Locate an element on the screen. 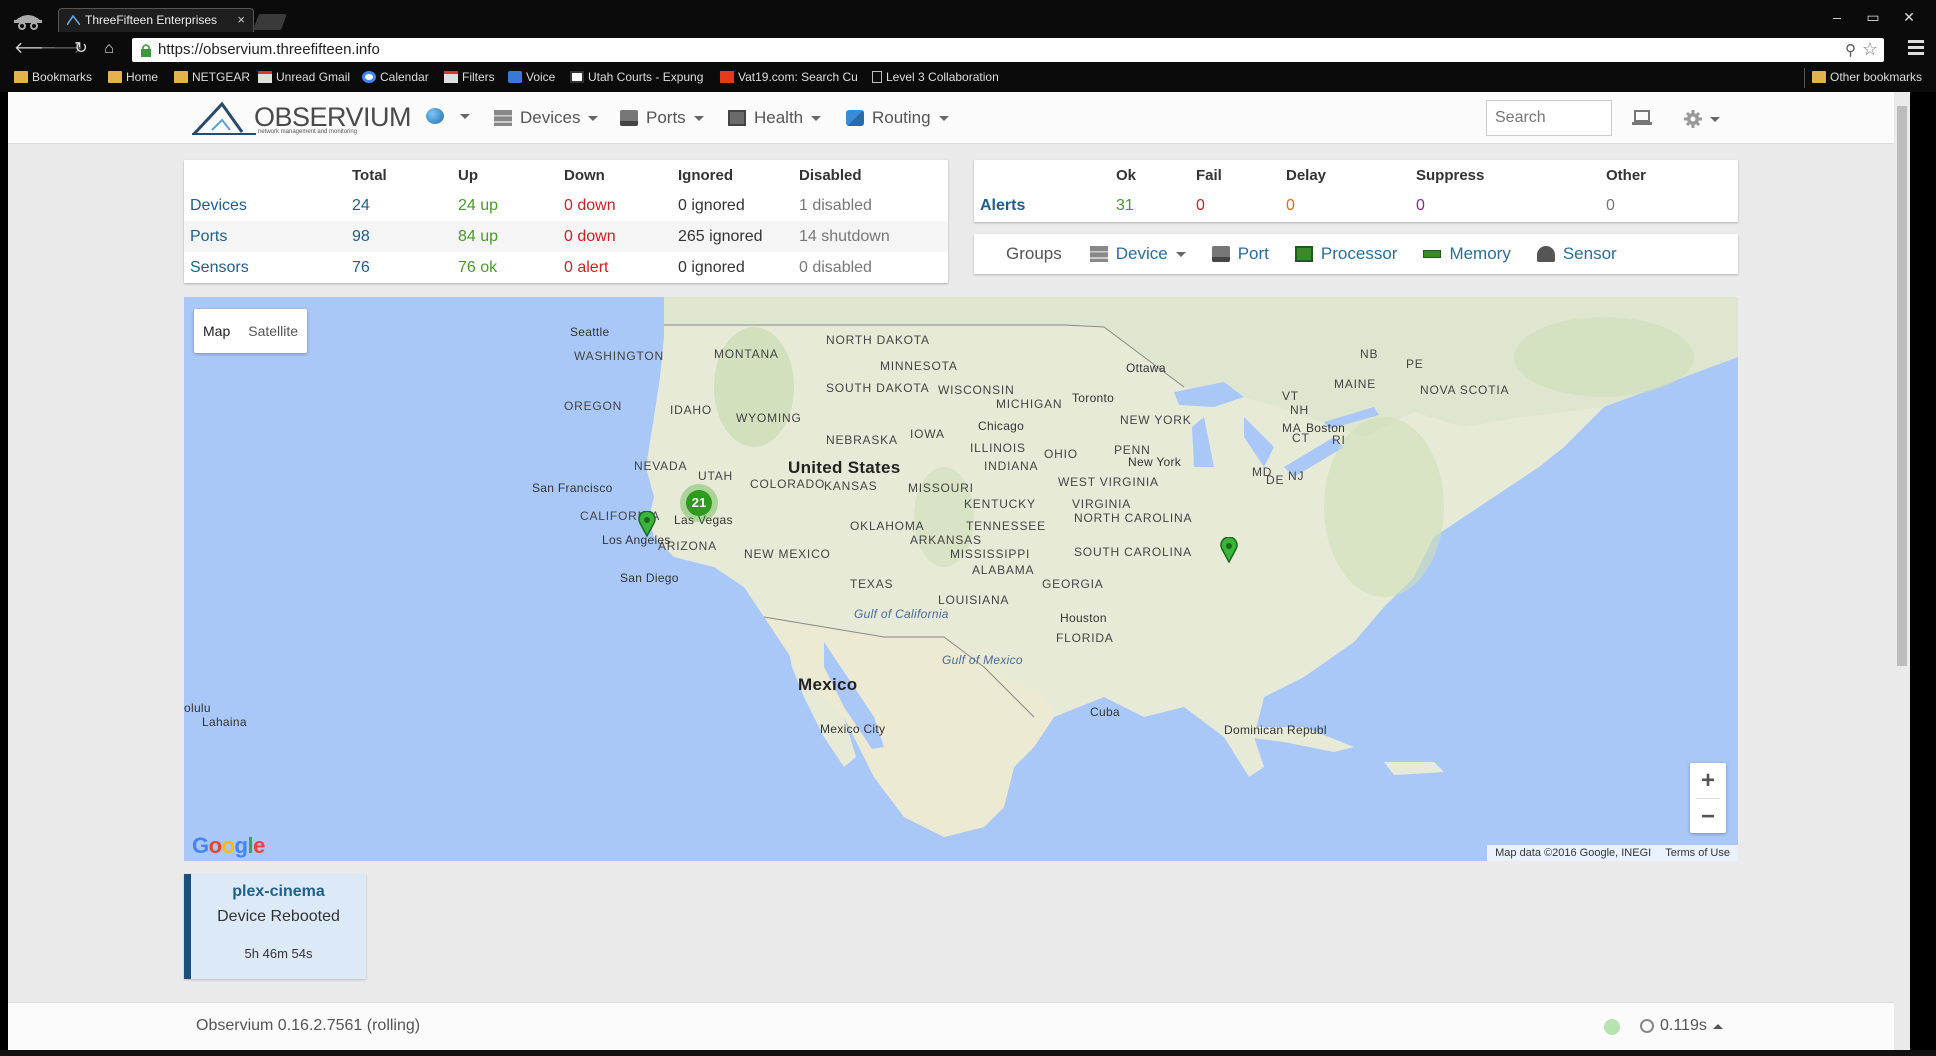  court-icon is located at coordinates (577, 77).